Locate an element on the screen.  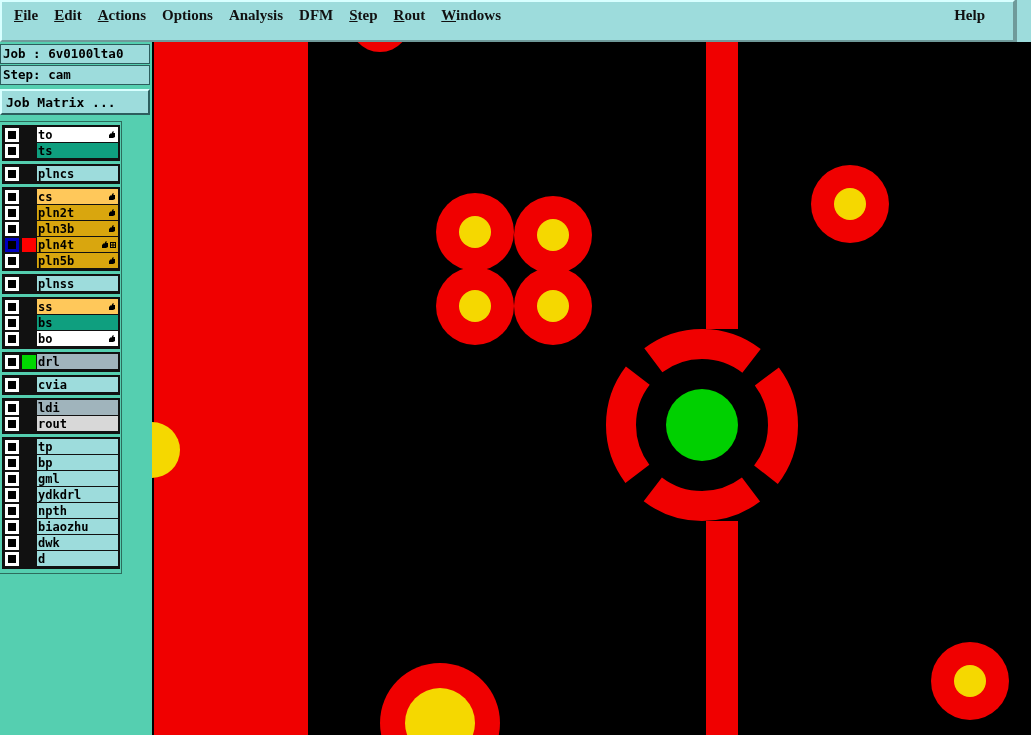
layer-name: npth is located at coordinates (77, 510).